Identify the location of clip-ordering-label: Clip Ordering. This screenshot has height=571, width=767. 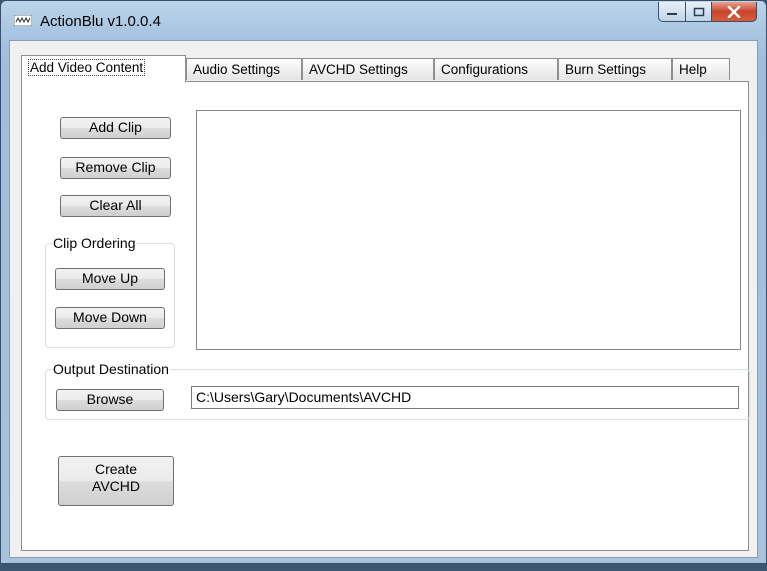
(94, 243).